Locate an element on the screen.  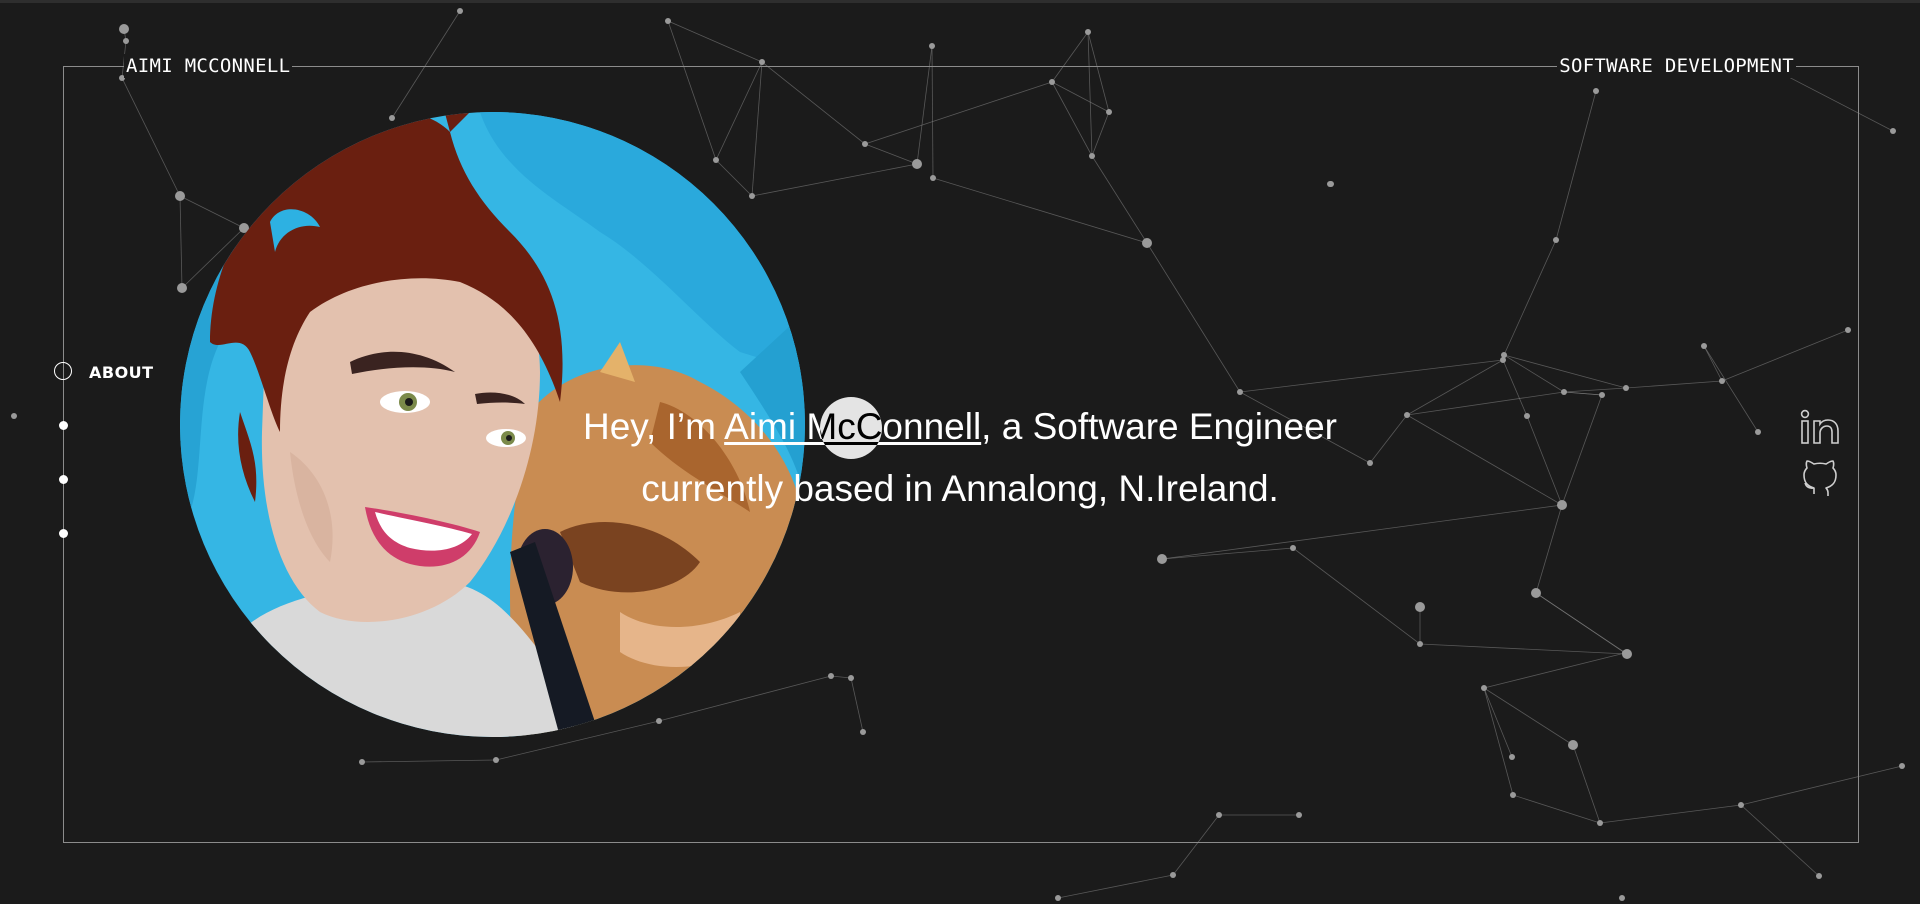
hero-line-2: currently based in Annalong, N.Ireland. is located at coordinates (960, 488).